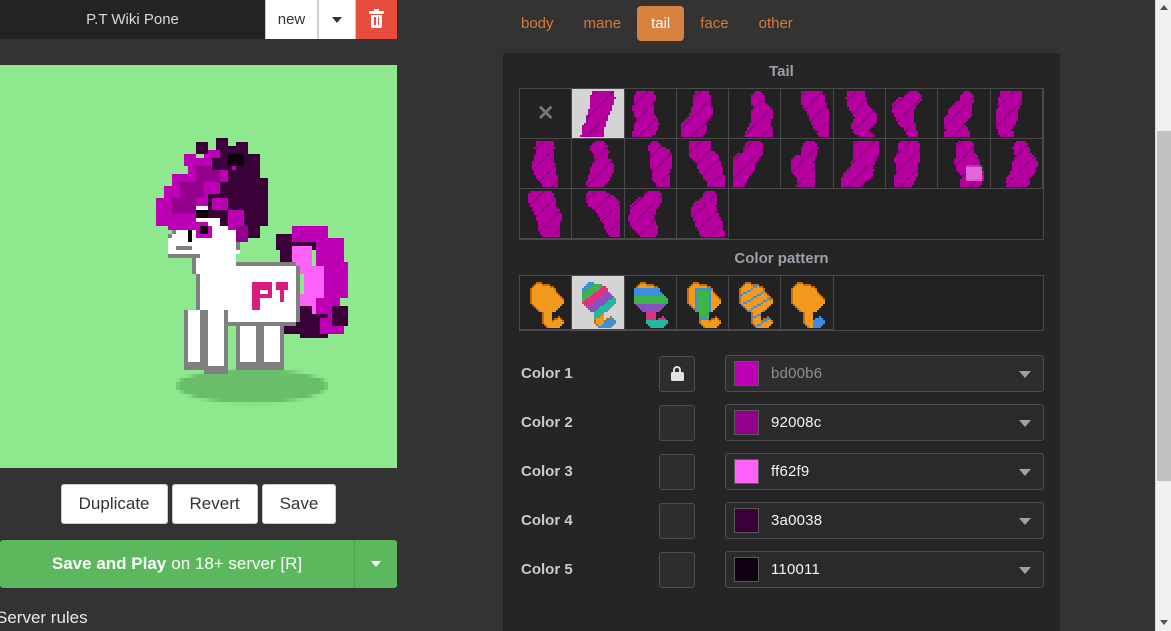 The width and height of the screenshot is (1171, 631). I want to click on color-picker-input: 3a0038, so click(884, 520).